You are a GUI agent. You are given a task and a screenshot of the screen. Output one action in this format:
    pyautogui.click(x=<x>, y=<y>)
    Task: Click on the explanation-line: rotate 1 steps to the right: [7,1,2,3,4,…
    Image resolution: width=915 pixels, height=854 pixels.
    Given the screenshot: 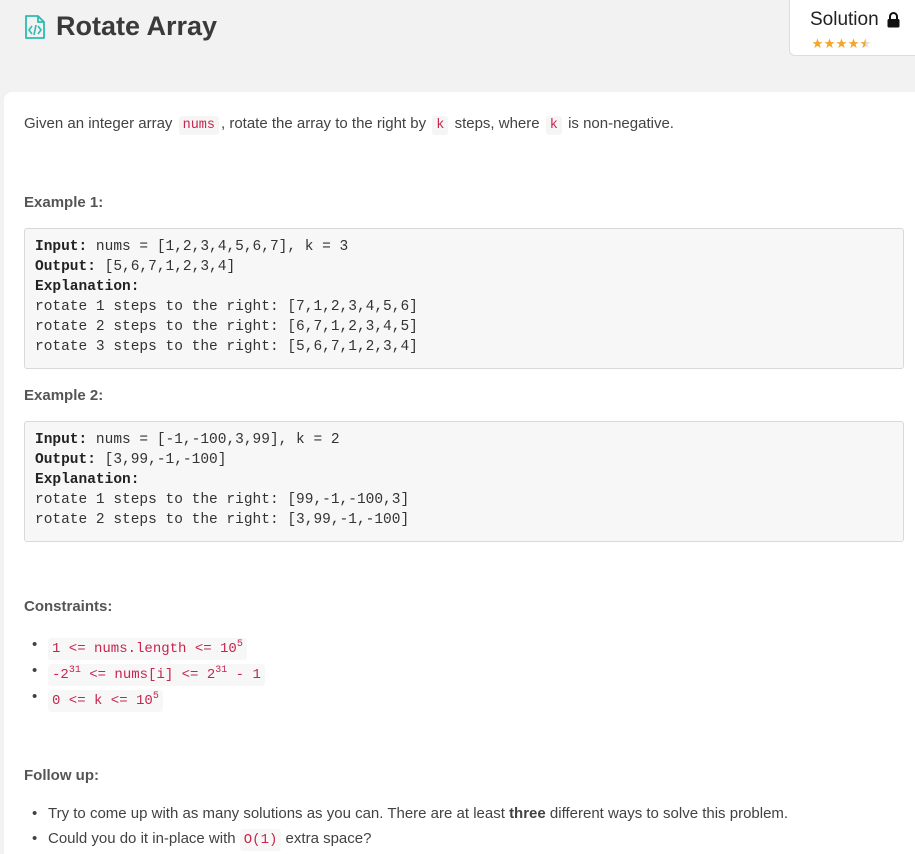 What is the action you would take?
    pyautogui.click(x=226, y=307)
    